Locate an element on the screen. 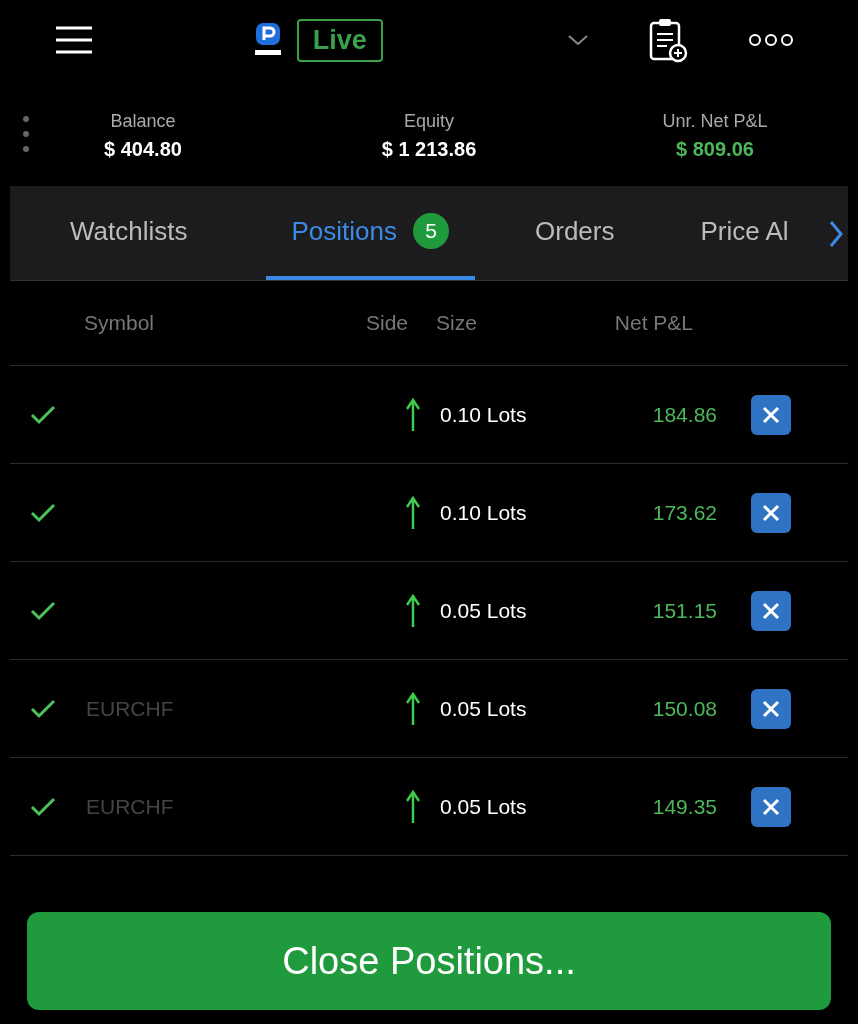  chevron-right-icon is located at coordinates (836, 234).